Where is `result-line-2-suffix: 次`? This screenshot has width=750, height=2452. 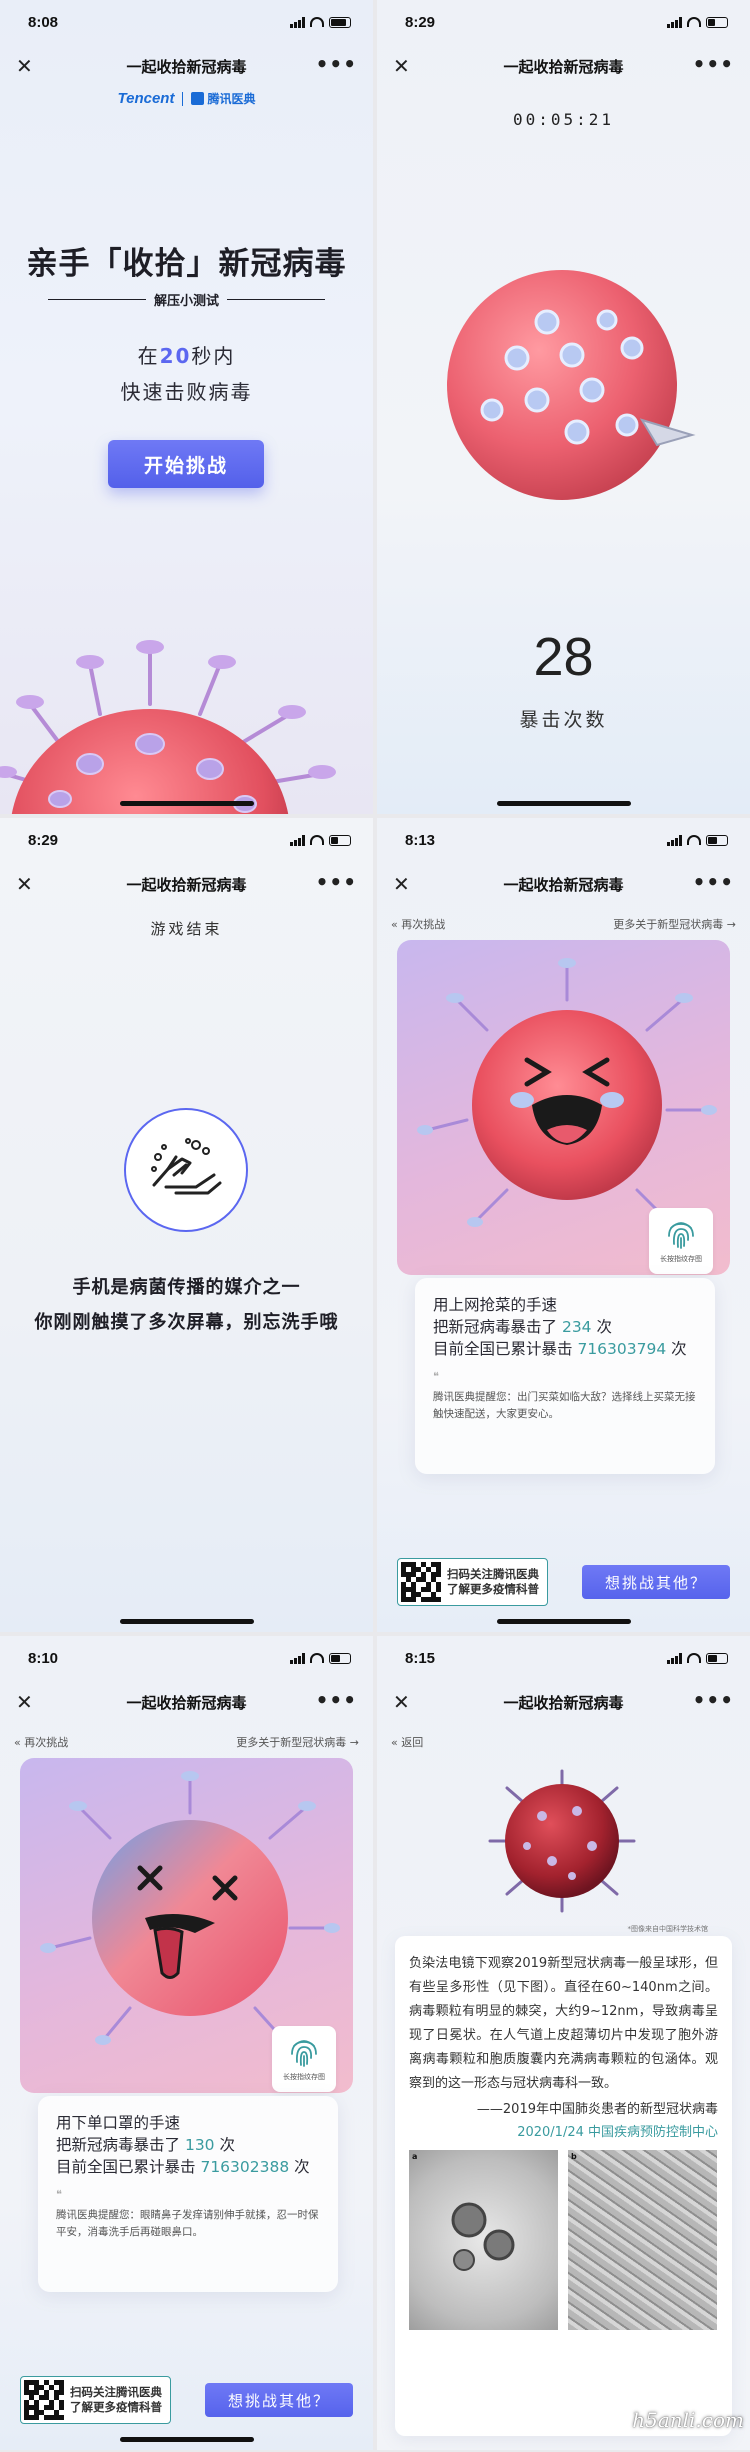
result-line-2-suffix: 次 is located at coordinates (227, 2145).